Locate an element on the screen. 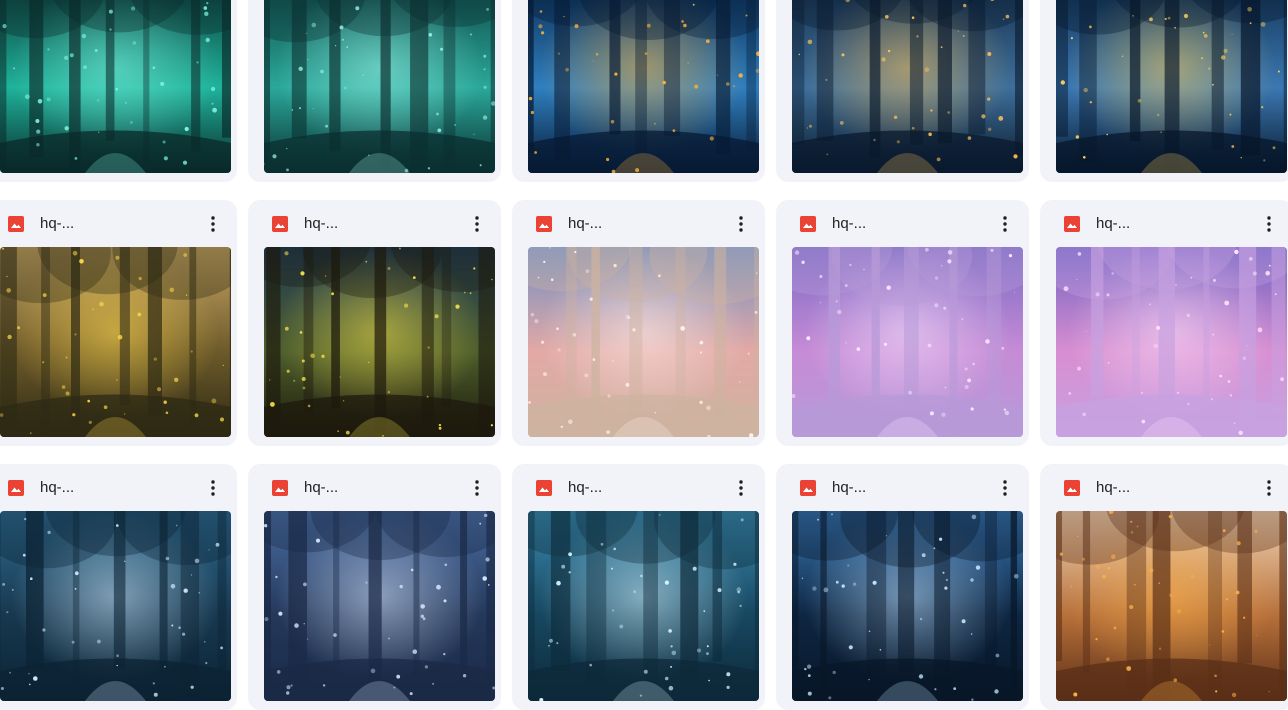  mossy-tree-arch-fireflies-image is located at coordinates (379, 342).